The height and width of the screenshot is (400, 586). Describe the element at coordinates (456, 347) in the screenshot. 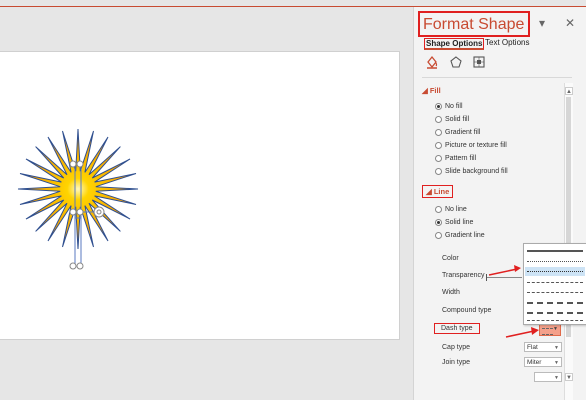

I see `cap-type-label: Cap type` at that location.